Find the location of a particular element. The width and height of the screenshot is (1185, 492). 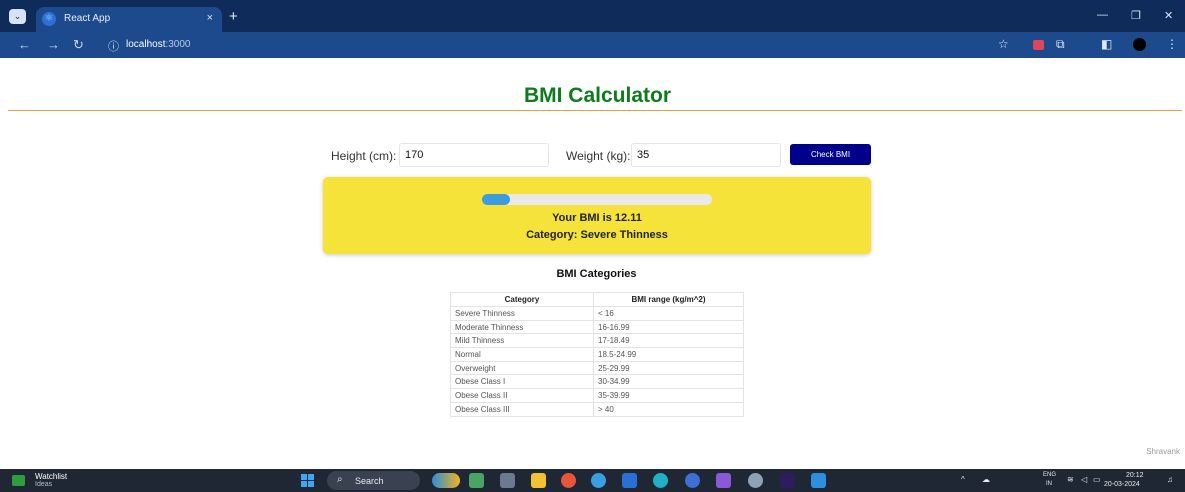

settings-gear-icon is located at coordinates (755, 480).